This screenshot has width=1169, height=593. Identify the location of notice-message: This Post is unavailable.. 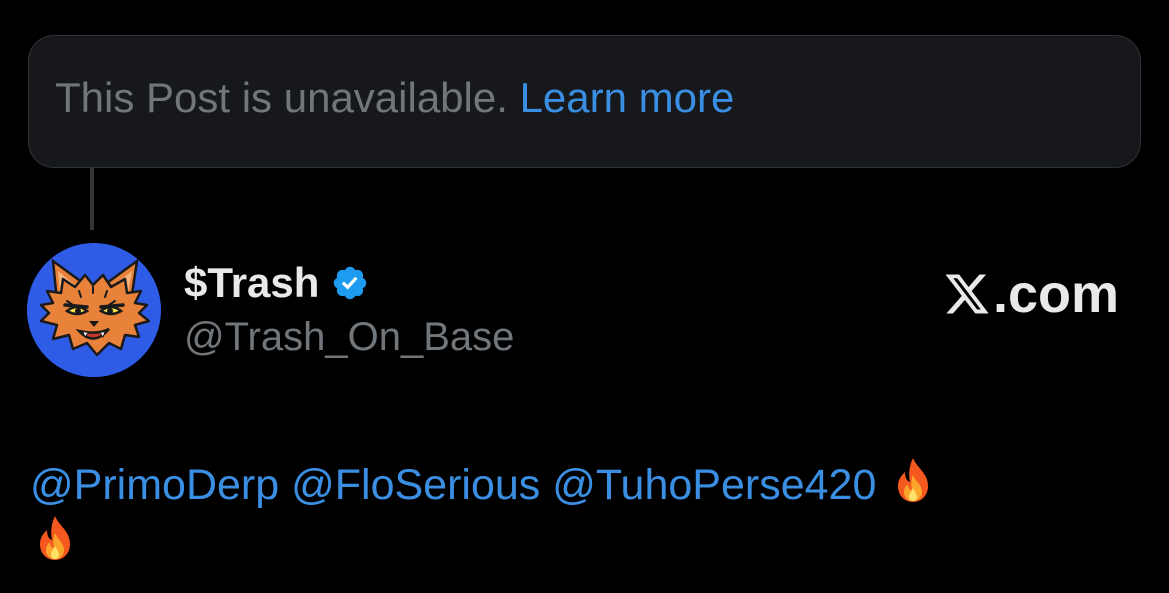
(281, 97).